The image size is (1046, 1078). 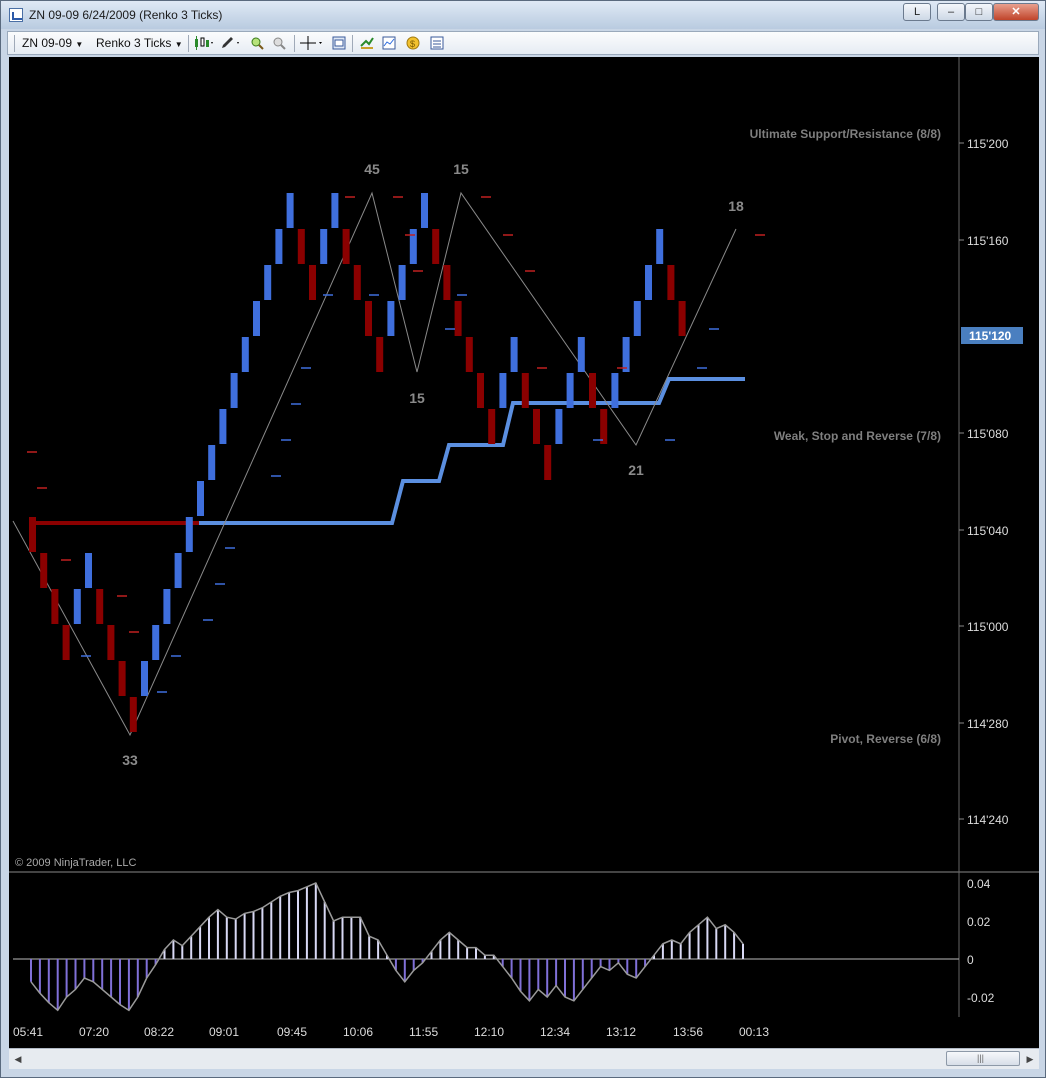 I want to click on oscillator-axis: 0.04 0.02 0 -0.02, so click(x=981, y=941).